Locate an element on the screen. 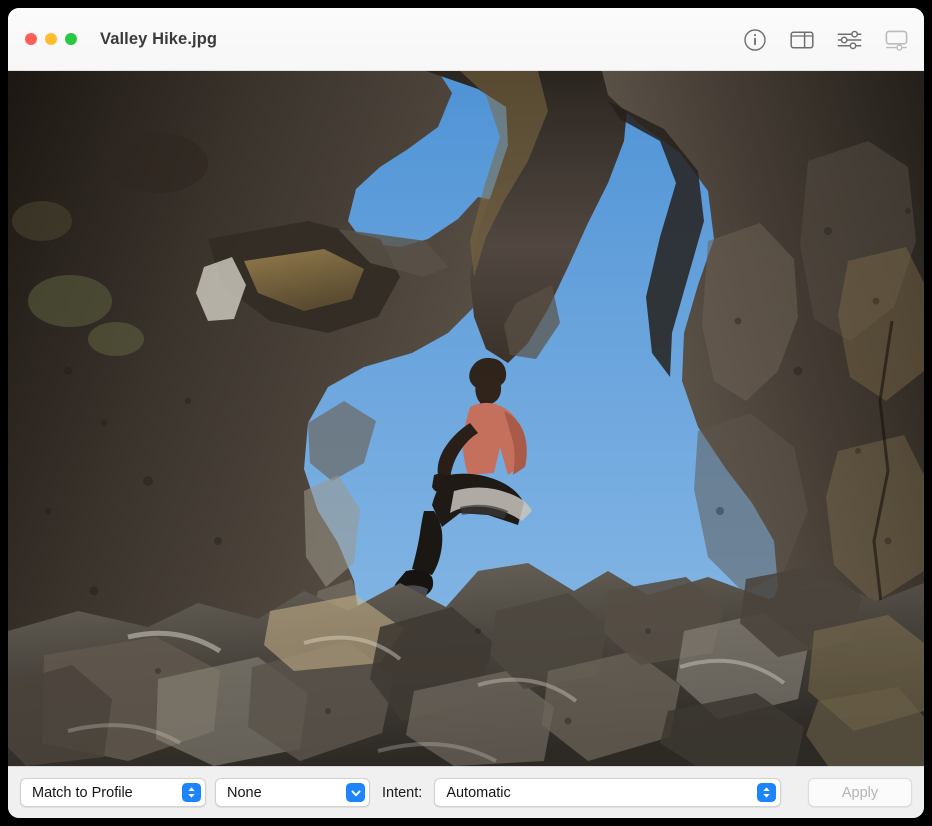 The width and height of the screenshot is (932, 826). profile-popup: None is located at coordinates (292, 792).